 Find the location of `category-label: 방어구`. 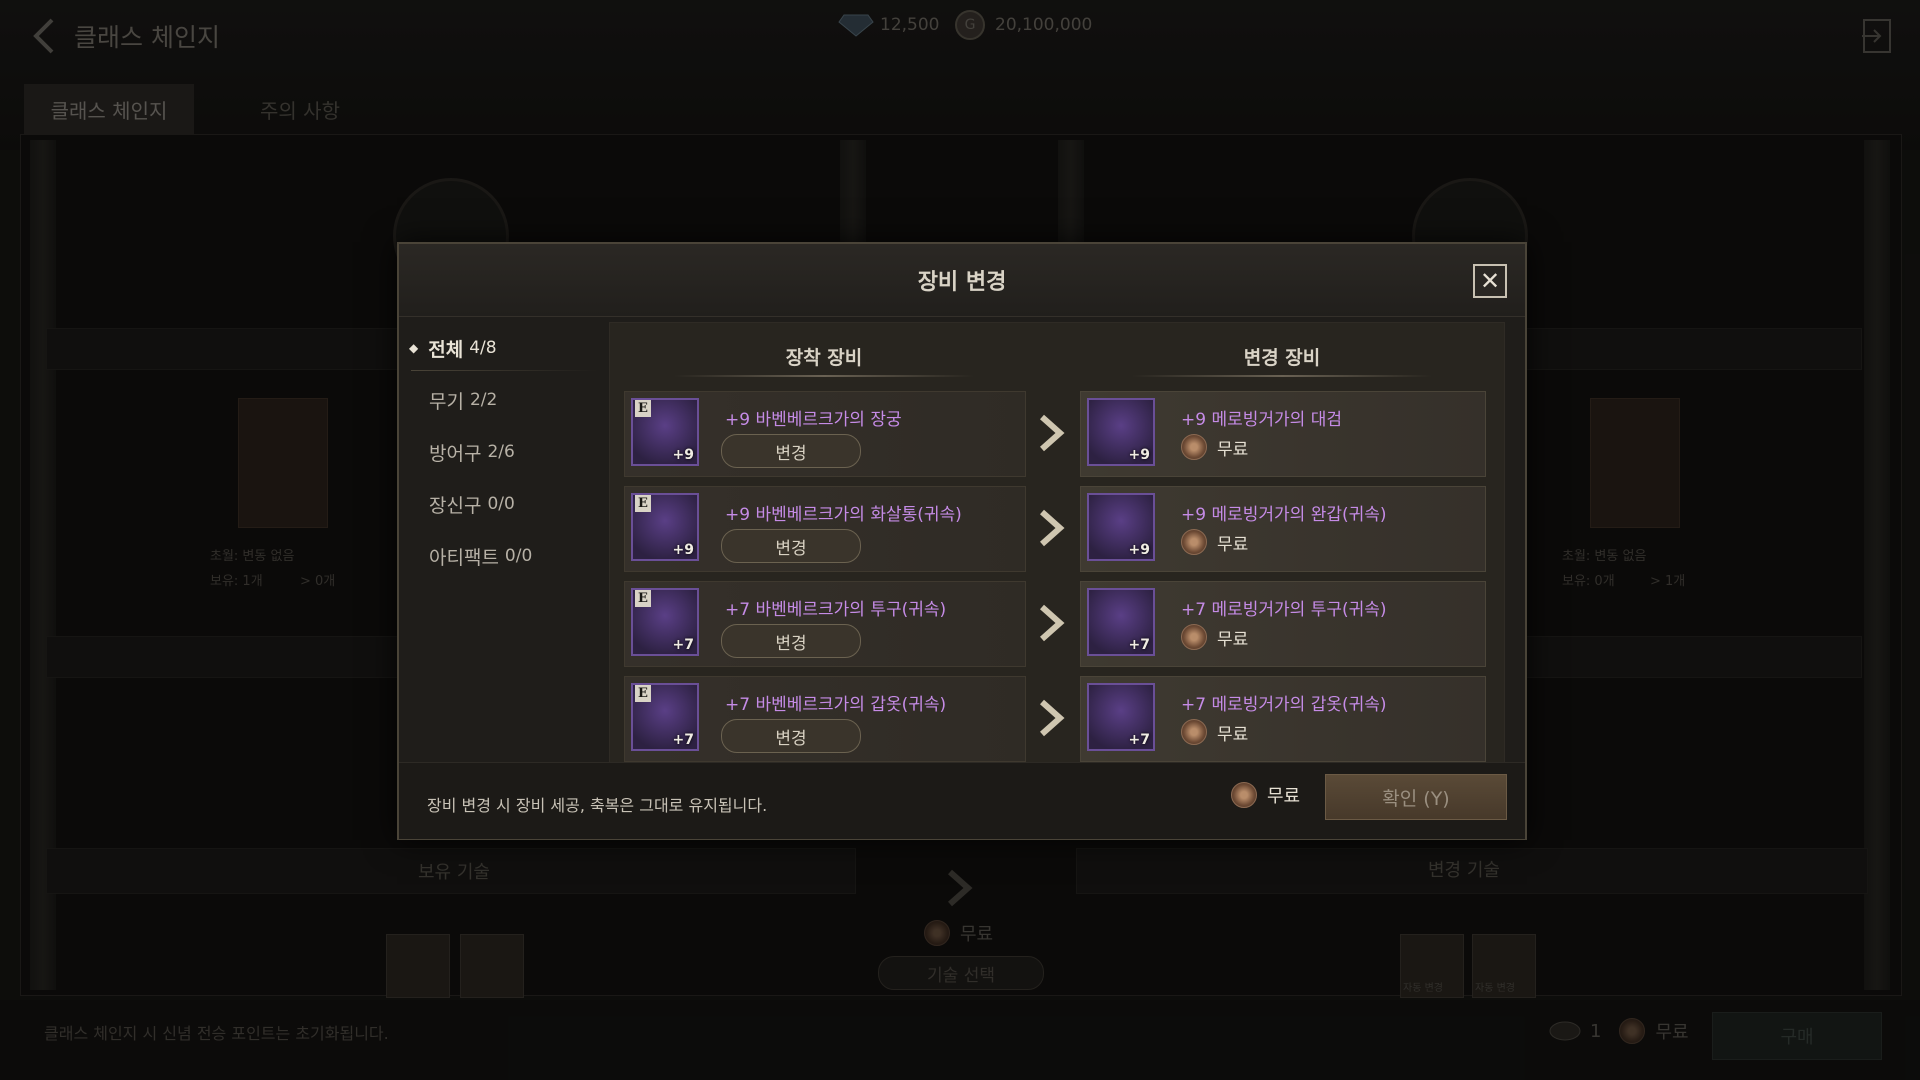

category-label: 방어구 is located at coordinates (455, 453).